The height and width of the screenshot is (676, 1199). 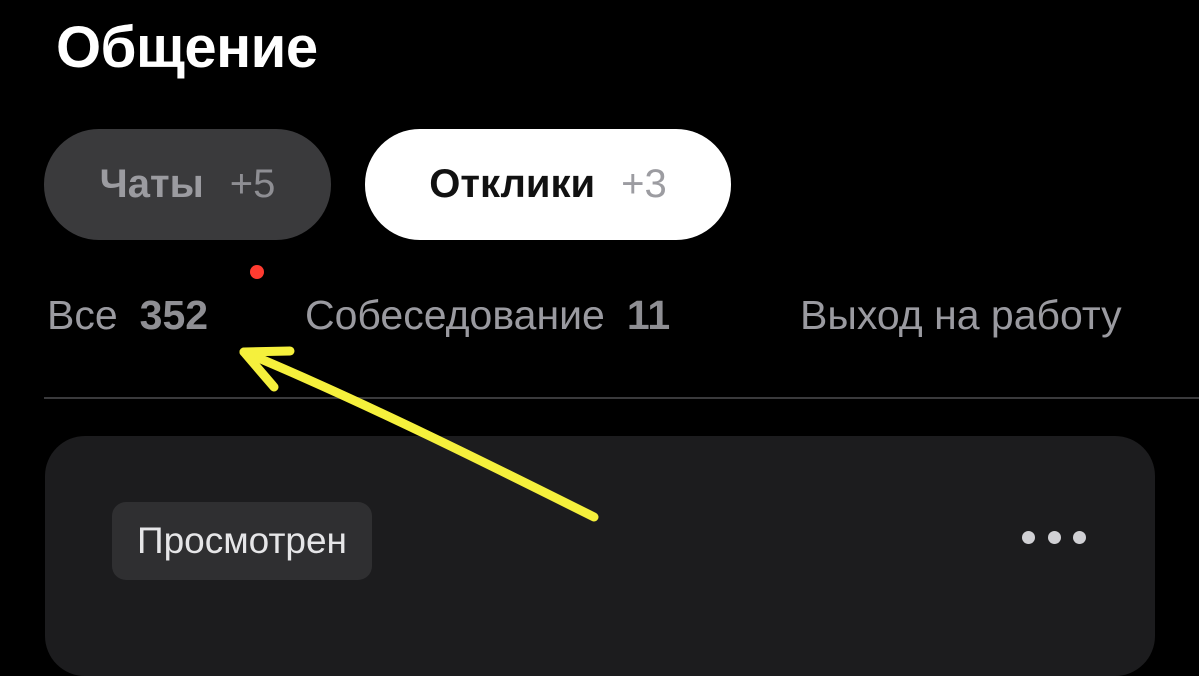 What do you see at coordinates (648, 315) in the screenshot?
I see `filter-tab-interview-count: 11` at bounding box center [648, 315].